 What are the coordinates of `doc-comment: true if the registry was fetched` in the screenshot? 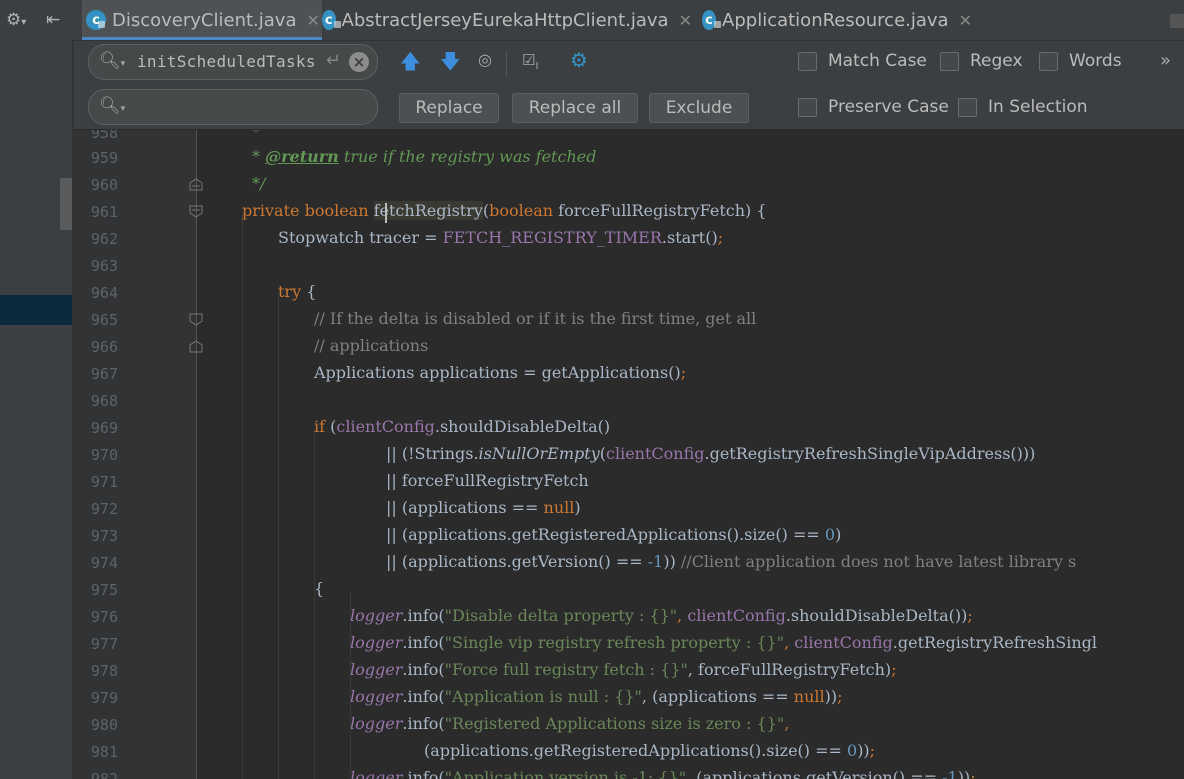 It's located at (467, 156).